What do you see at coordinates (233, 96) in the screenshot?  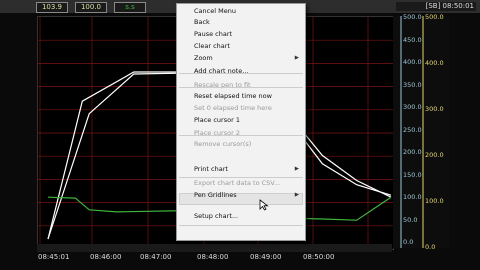 I see `menu-item: Reset elapsed time now` at bounding box center [233, 96].